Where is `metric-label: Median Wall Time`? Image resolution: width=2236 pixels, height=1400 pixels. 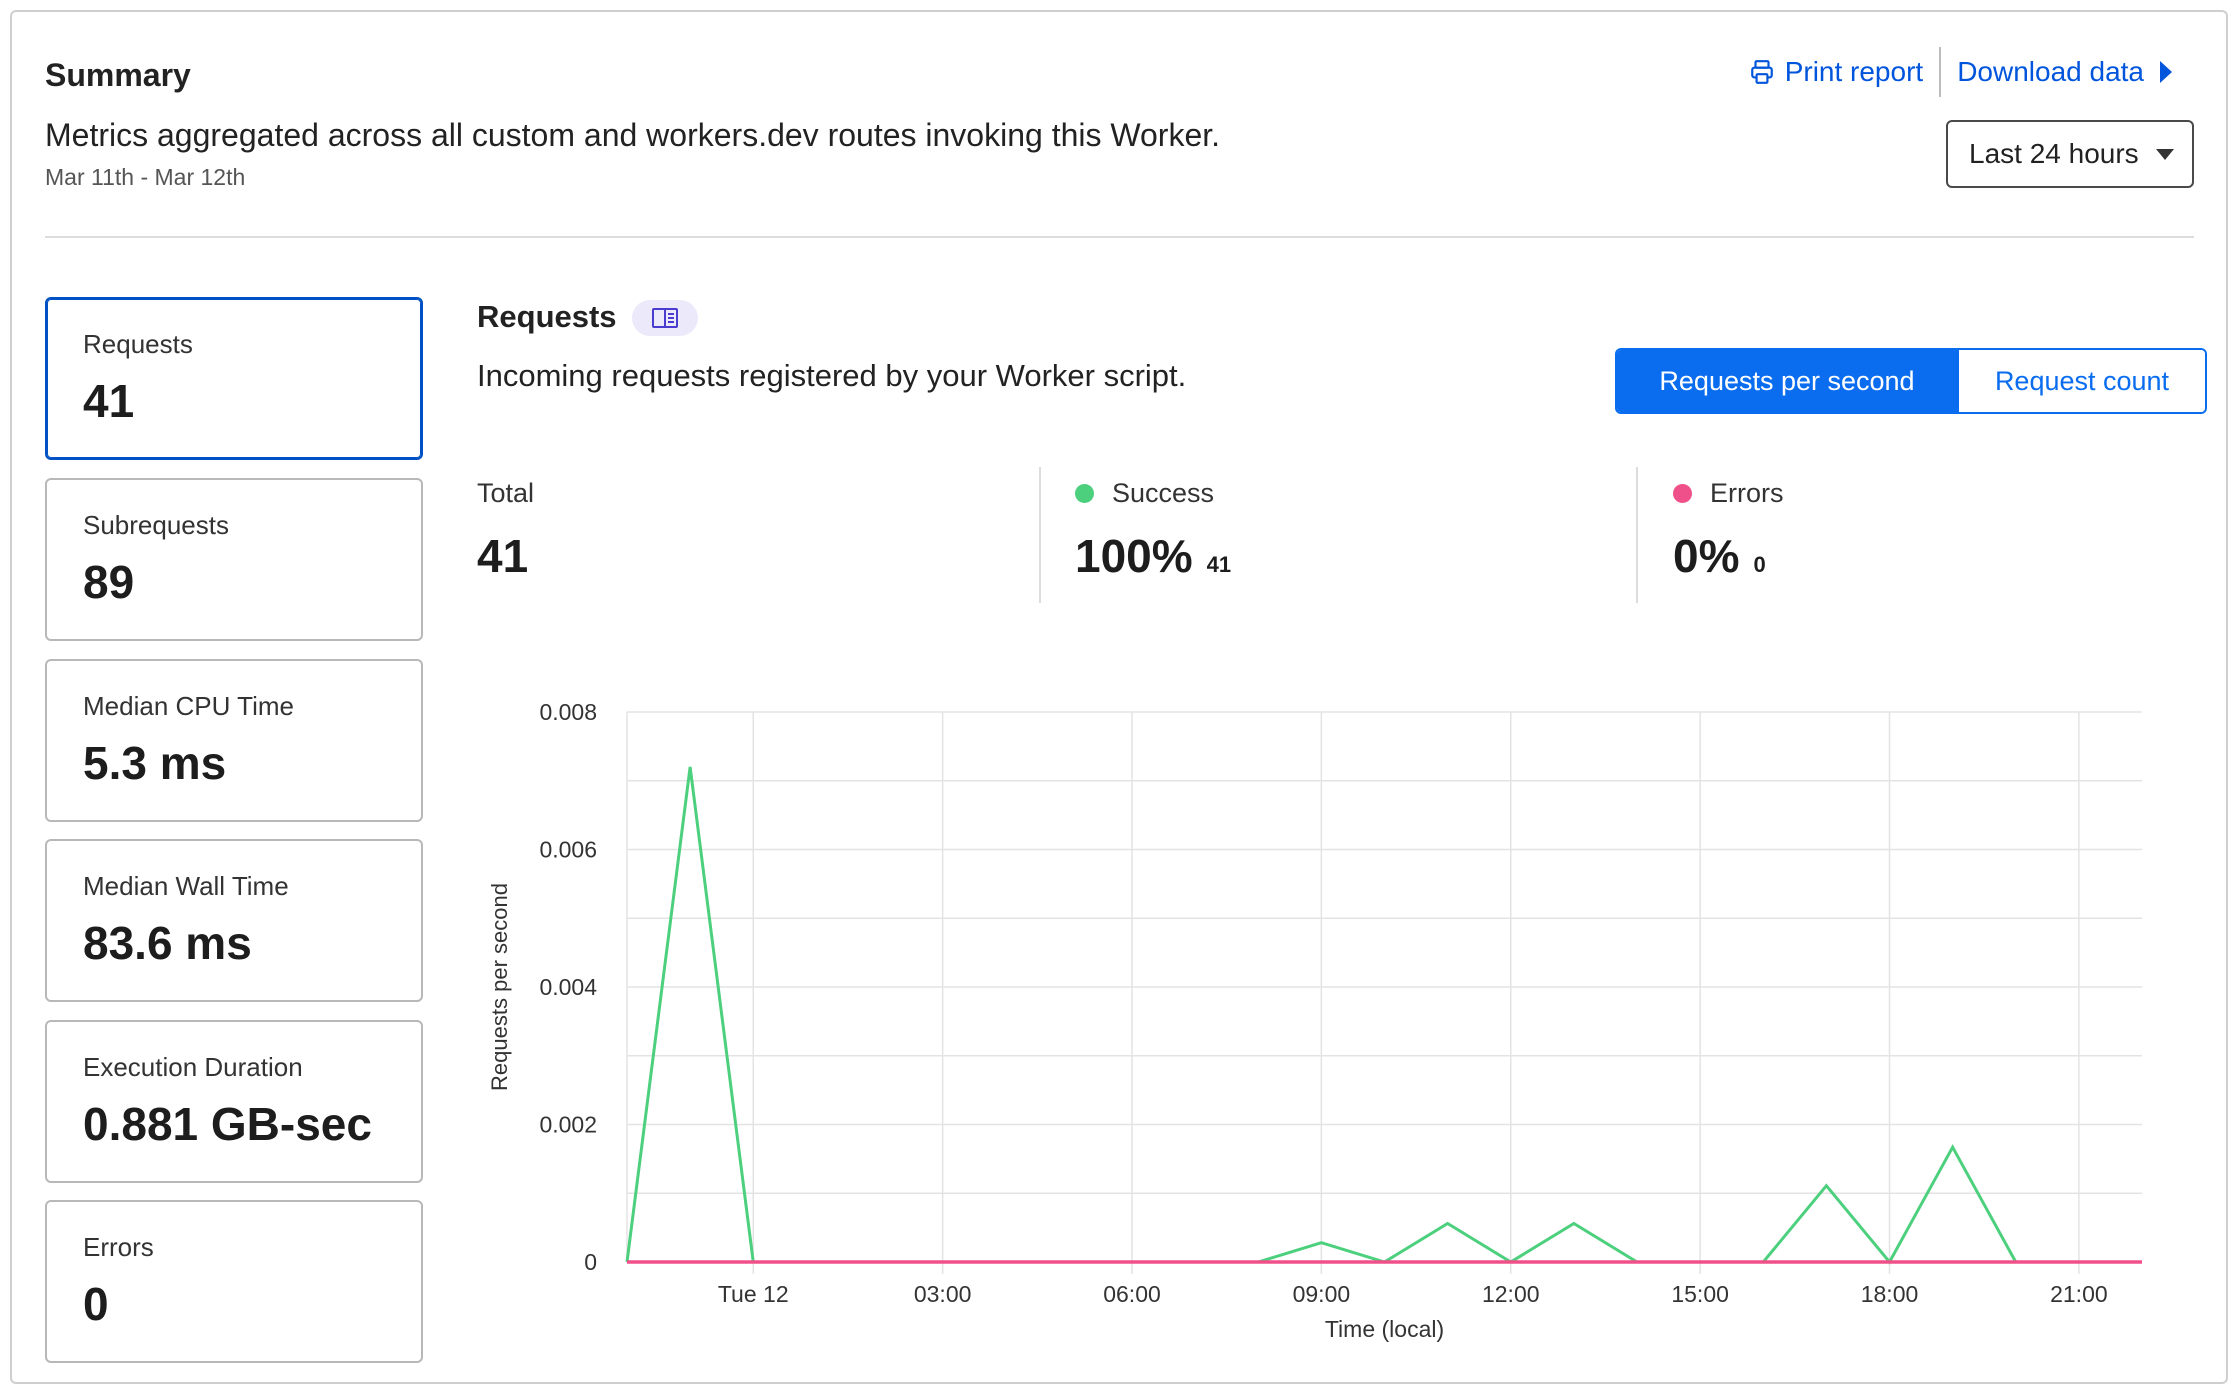
metric-label: Median Wall Time is located at coordinates (186, 886).